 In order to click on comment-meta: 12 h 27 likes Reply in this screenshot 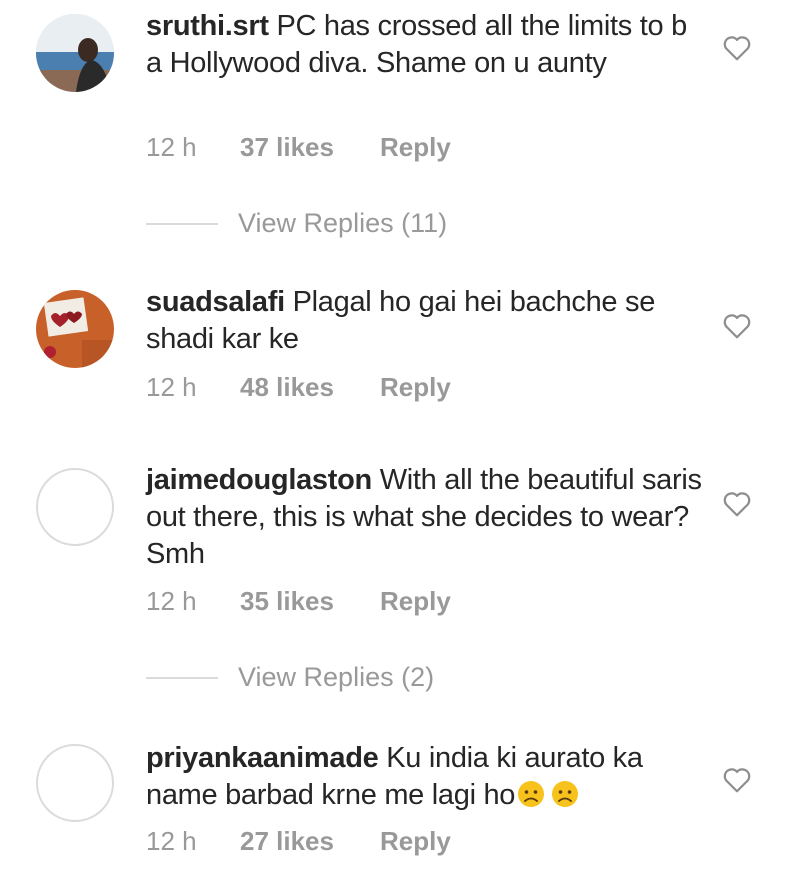, I will do `click(298, 841)`.